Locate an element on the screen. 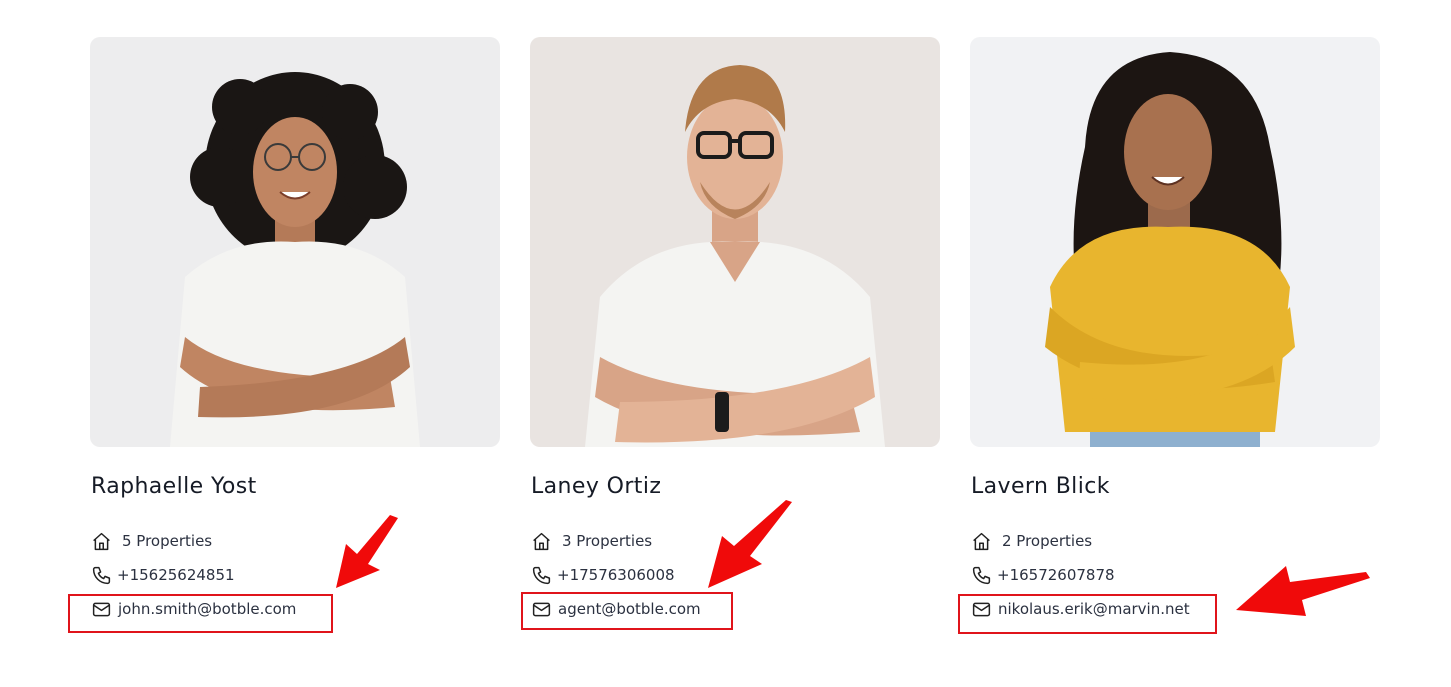 This screenshot has height=687, width=1451. properties-count: 2 Properties is located at coordinates (1047, 541).